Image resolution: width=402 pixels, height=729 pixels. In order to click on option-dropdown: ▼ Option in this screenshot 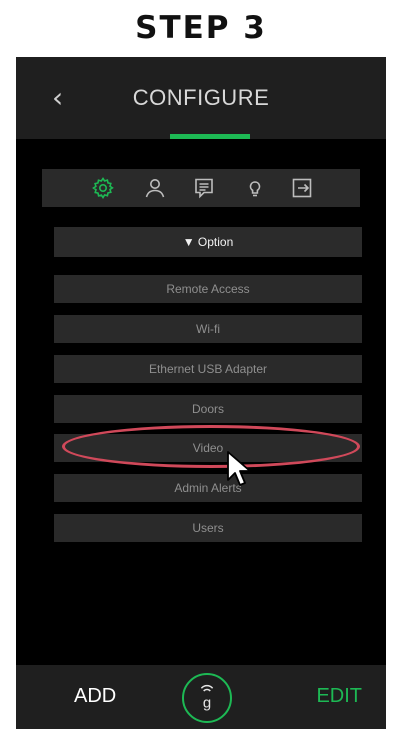, I will do `click(208, 242)`.